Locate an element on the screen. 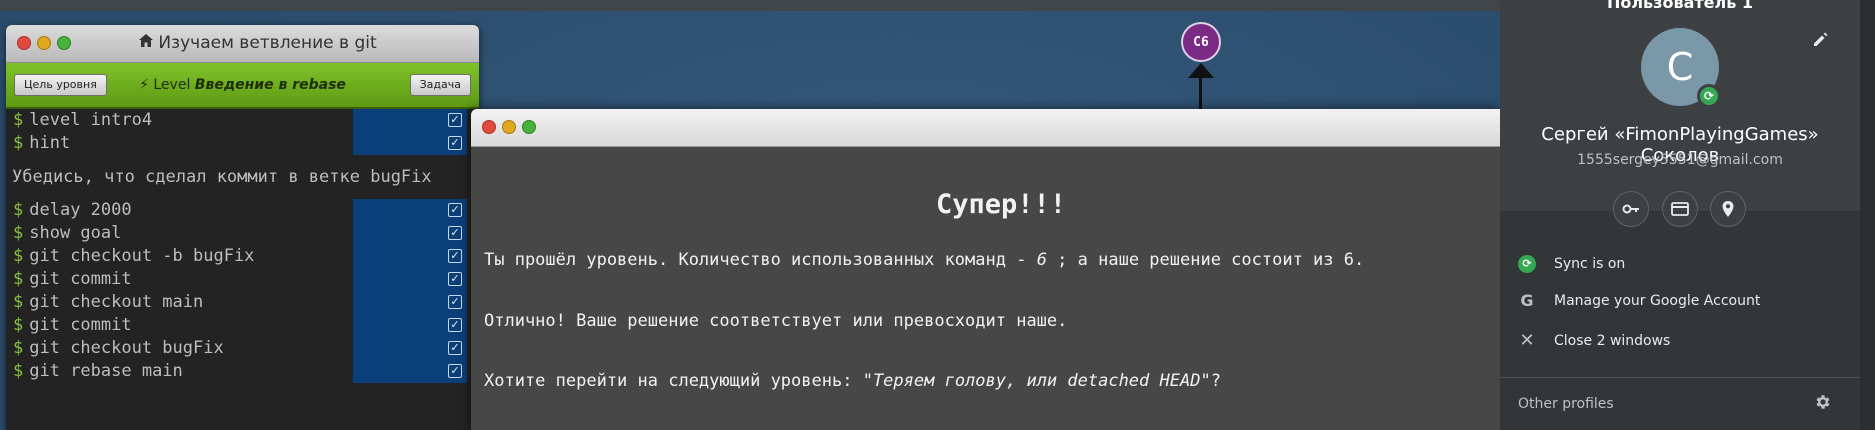 The image size is (1875, 430). commit-node-label: C6 is located at coordinates (1201, 42).